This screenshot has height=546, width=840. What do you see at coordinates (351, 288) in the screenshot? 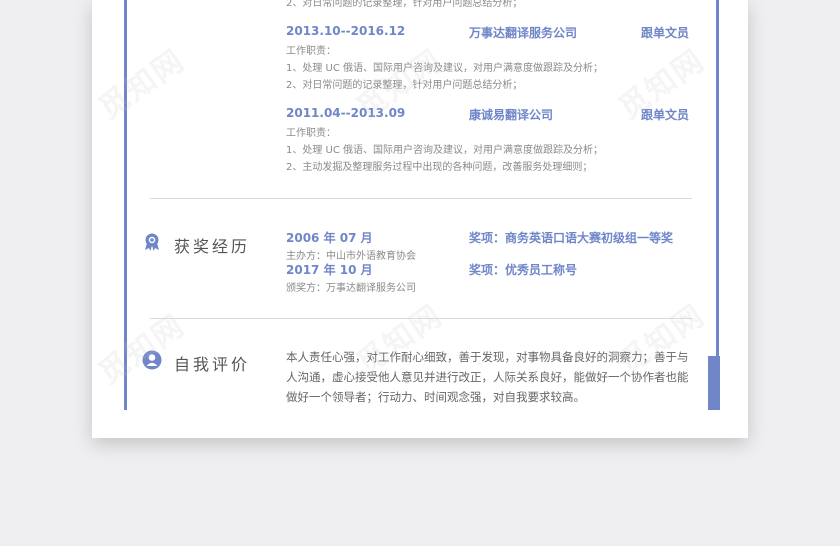
I see `award-org: 颁奖方：万事达翻译服务公司` at bounding box center [351, 288].